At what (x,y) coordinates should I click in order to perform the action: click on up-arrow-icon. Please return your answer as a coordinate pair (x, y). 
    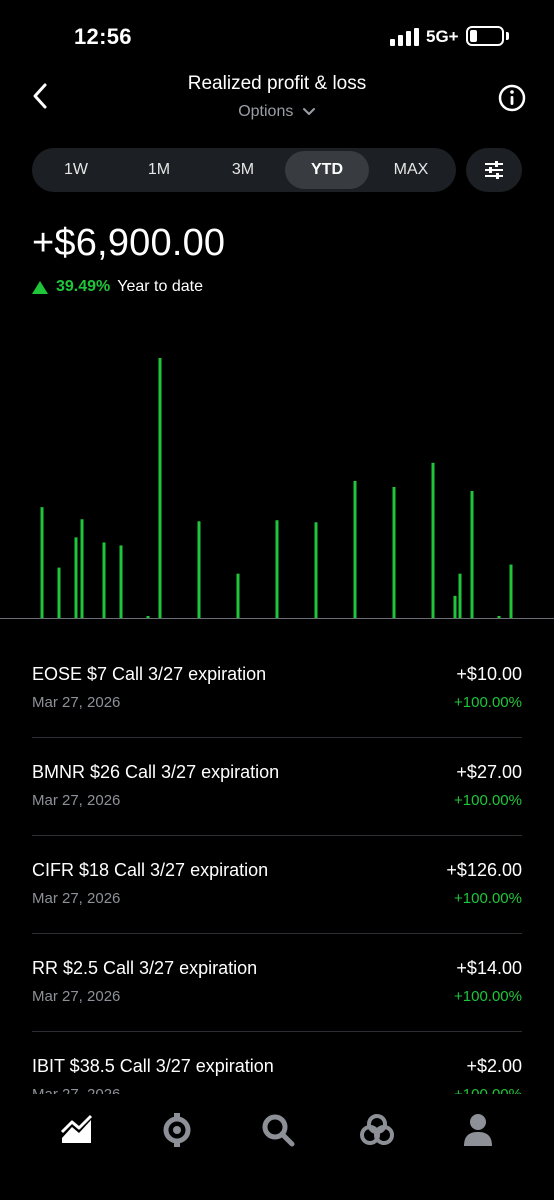
    Looking at the image, I should click on (40, 287).